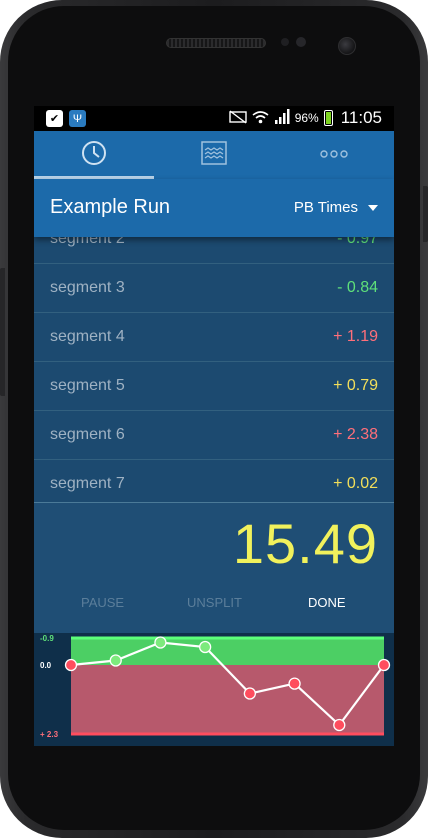  What do you see at coordinates (325, 207) in the screenshot?
I see `comparison-label: PB Times` at bounding box center [325, 207].